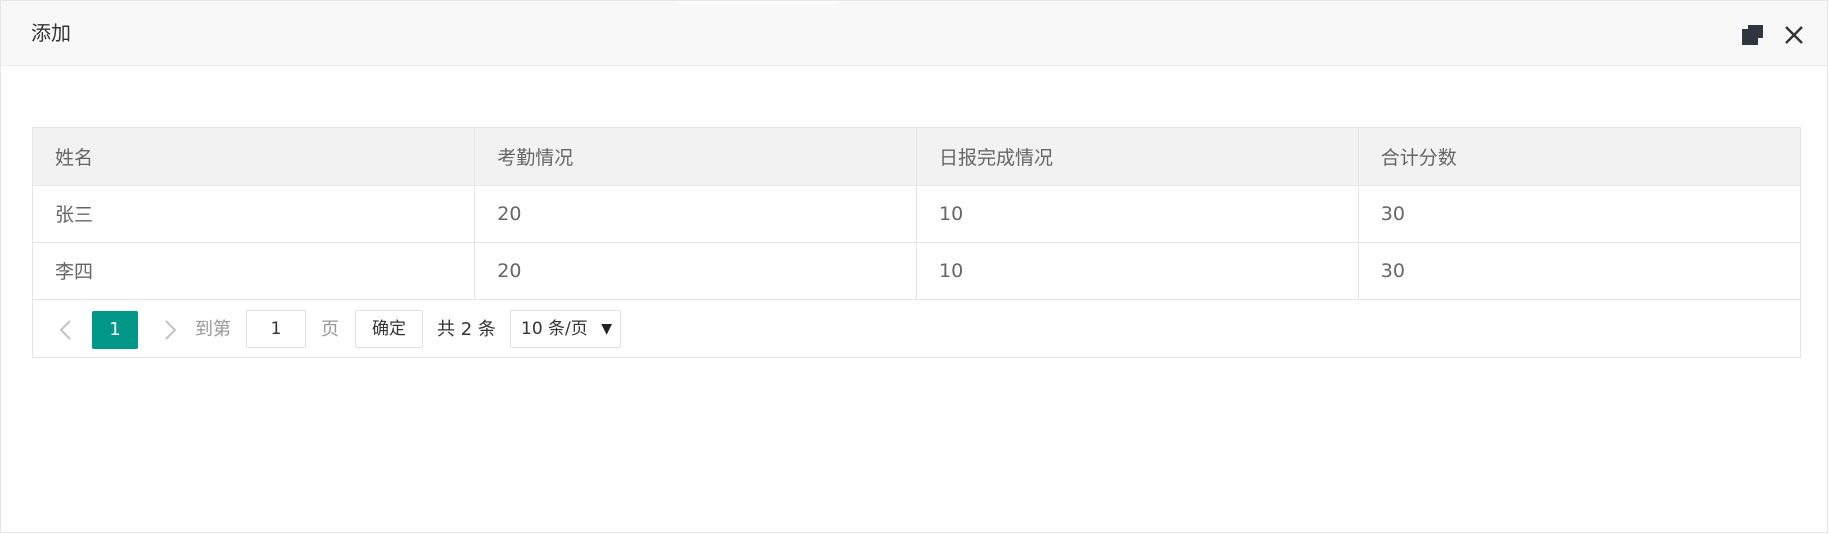  Describe the element at coordinates (1753, 35) in the screenshot. I see `restore-window-icon` at that location.